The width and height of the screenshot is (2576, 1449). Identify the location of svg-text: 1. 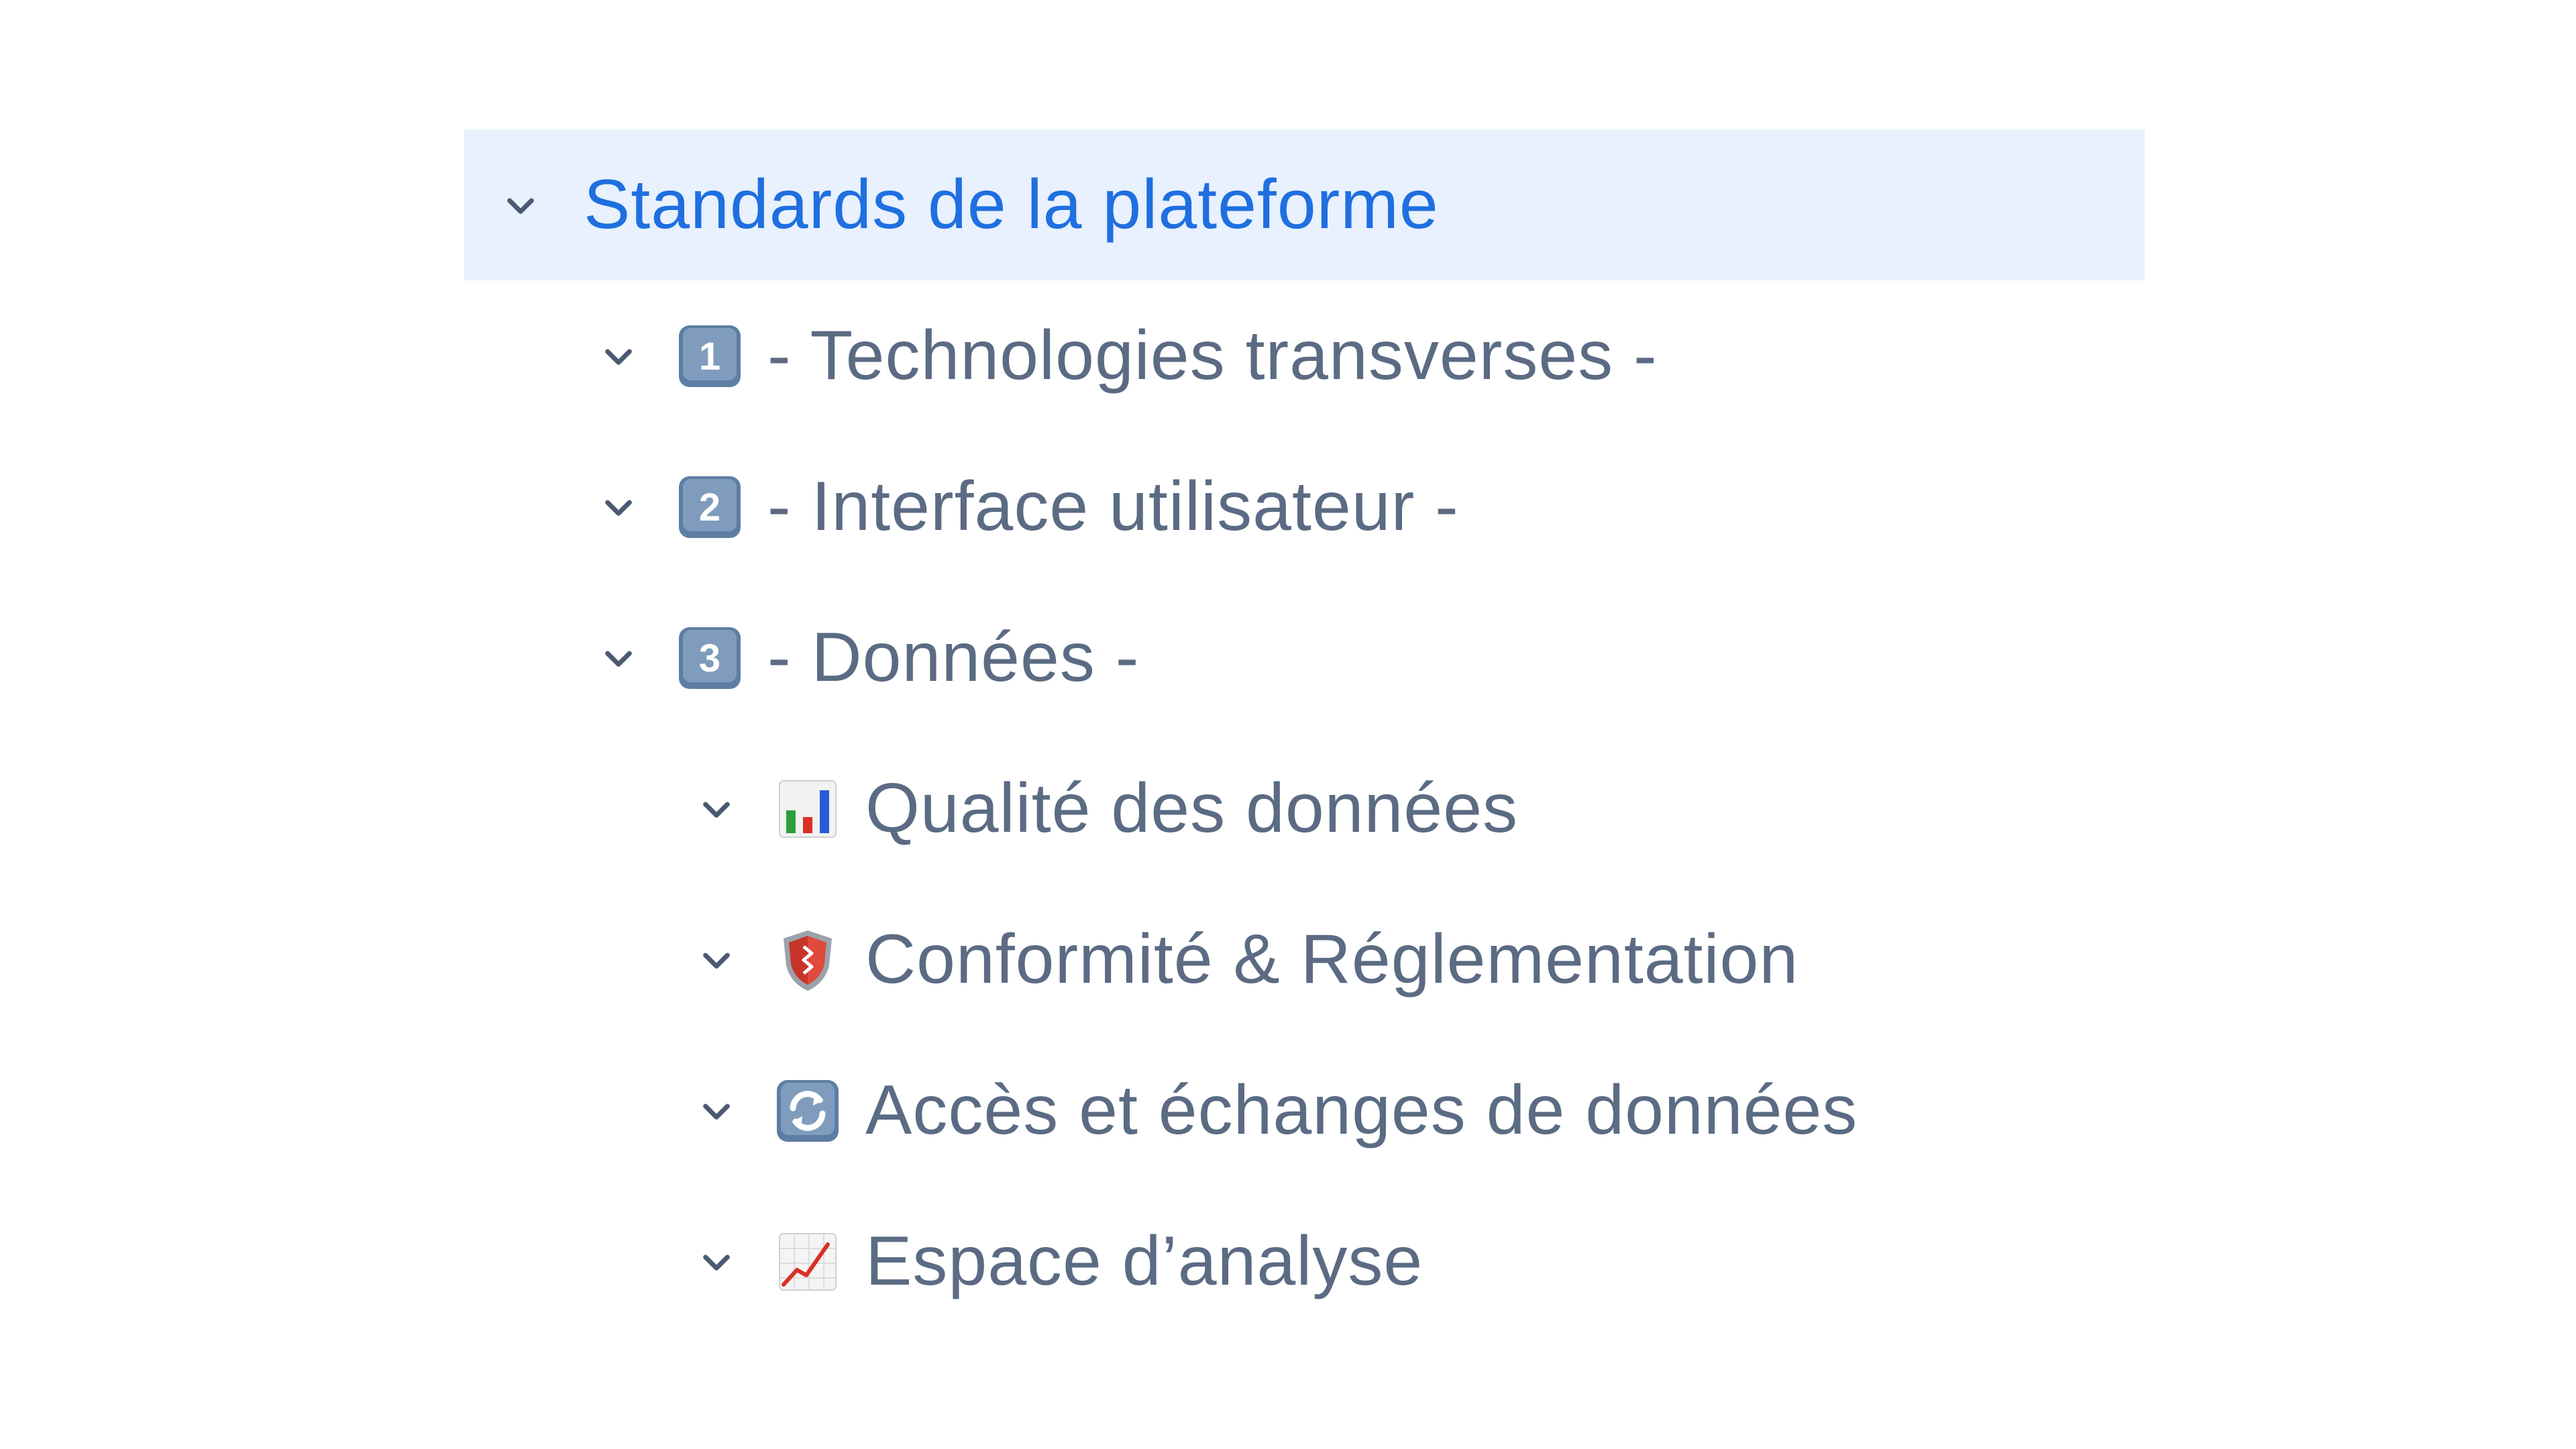
(709, 356).